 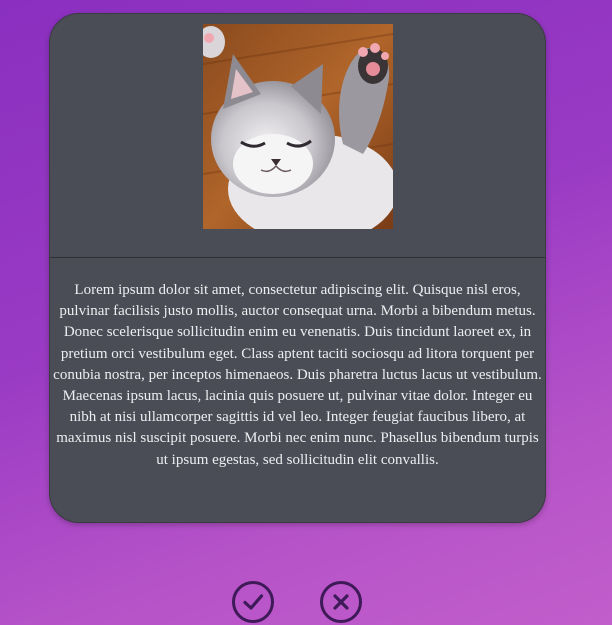 I want to click on accept-button, so click(x=253, y=602).